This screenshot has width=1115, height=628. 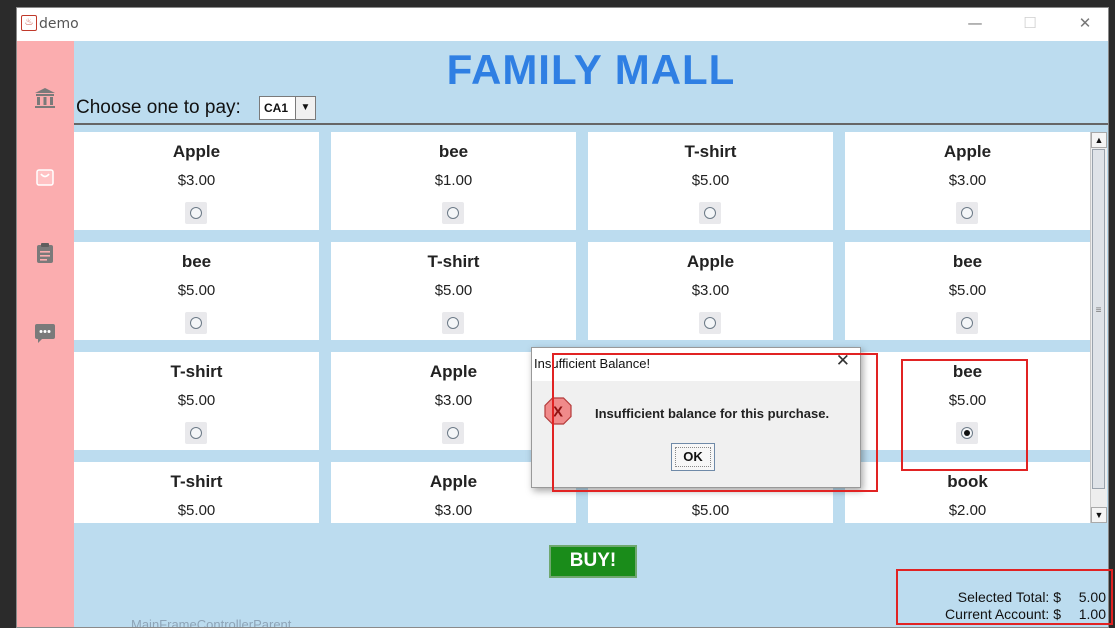 I want to click on chat-icon, so click(x=45, y=333).